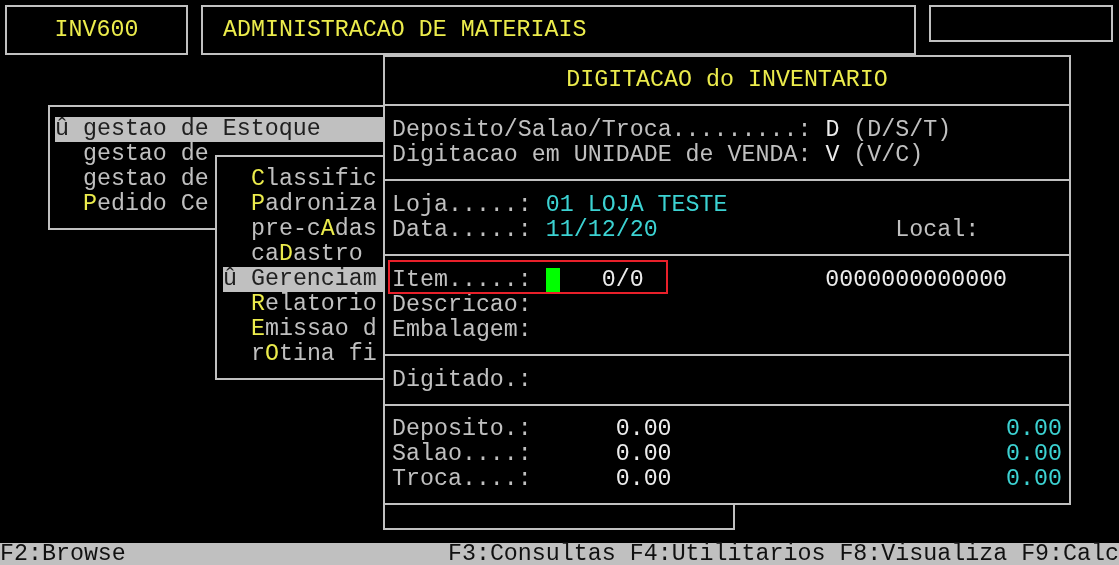 The image size is (1119, 565). What do you see at coordinates (602, 155) in the screenshot?
I see `field-label: Digitacao em UNIDADE de VENDA:` at bounding box center [602, 155].